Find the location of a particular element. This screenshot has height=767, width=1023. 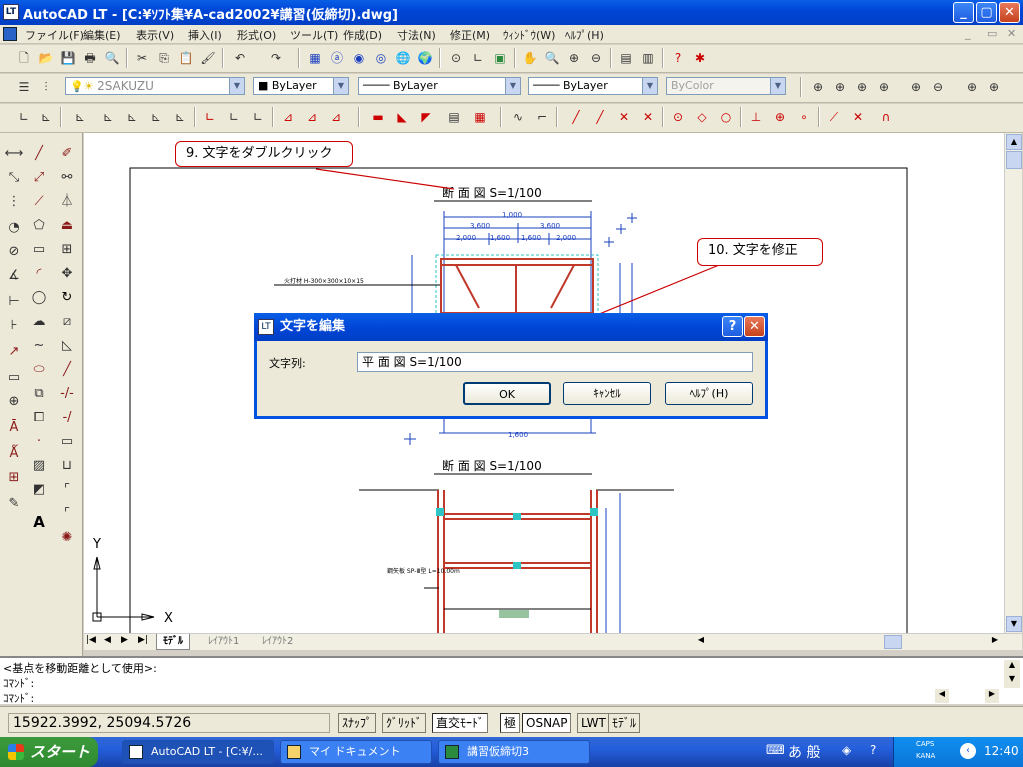

dim-aligned-icon: ⊾ is located at coordinates (46, 117).